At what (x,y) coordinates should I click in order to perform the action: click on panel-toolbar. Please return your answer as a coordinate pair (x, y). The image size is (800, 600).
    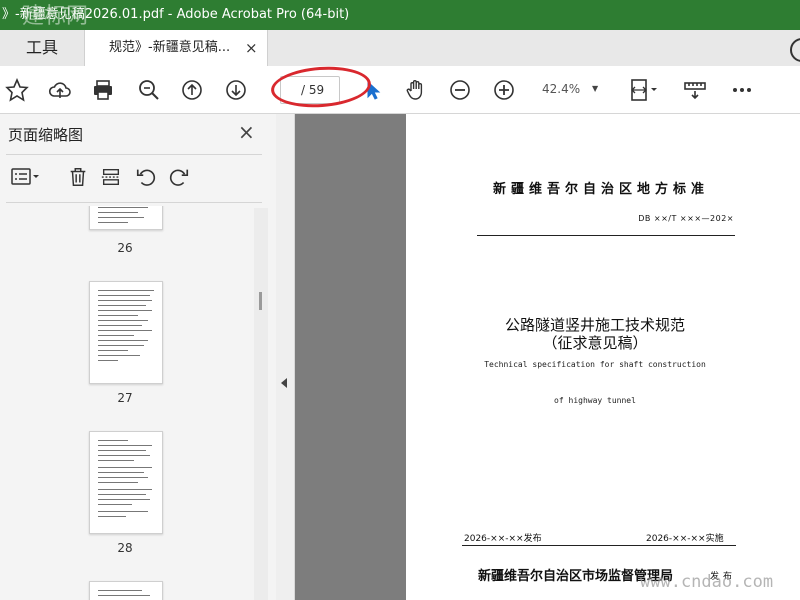
    Looking at the image, I should click on (138, 178).